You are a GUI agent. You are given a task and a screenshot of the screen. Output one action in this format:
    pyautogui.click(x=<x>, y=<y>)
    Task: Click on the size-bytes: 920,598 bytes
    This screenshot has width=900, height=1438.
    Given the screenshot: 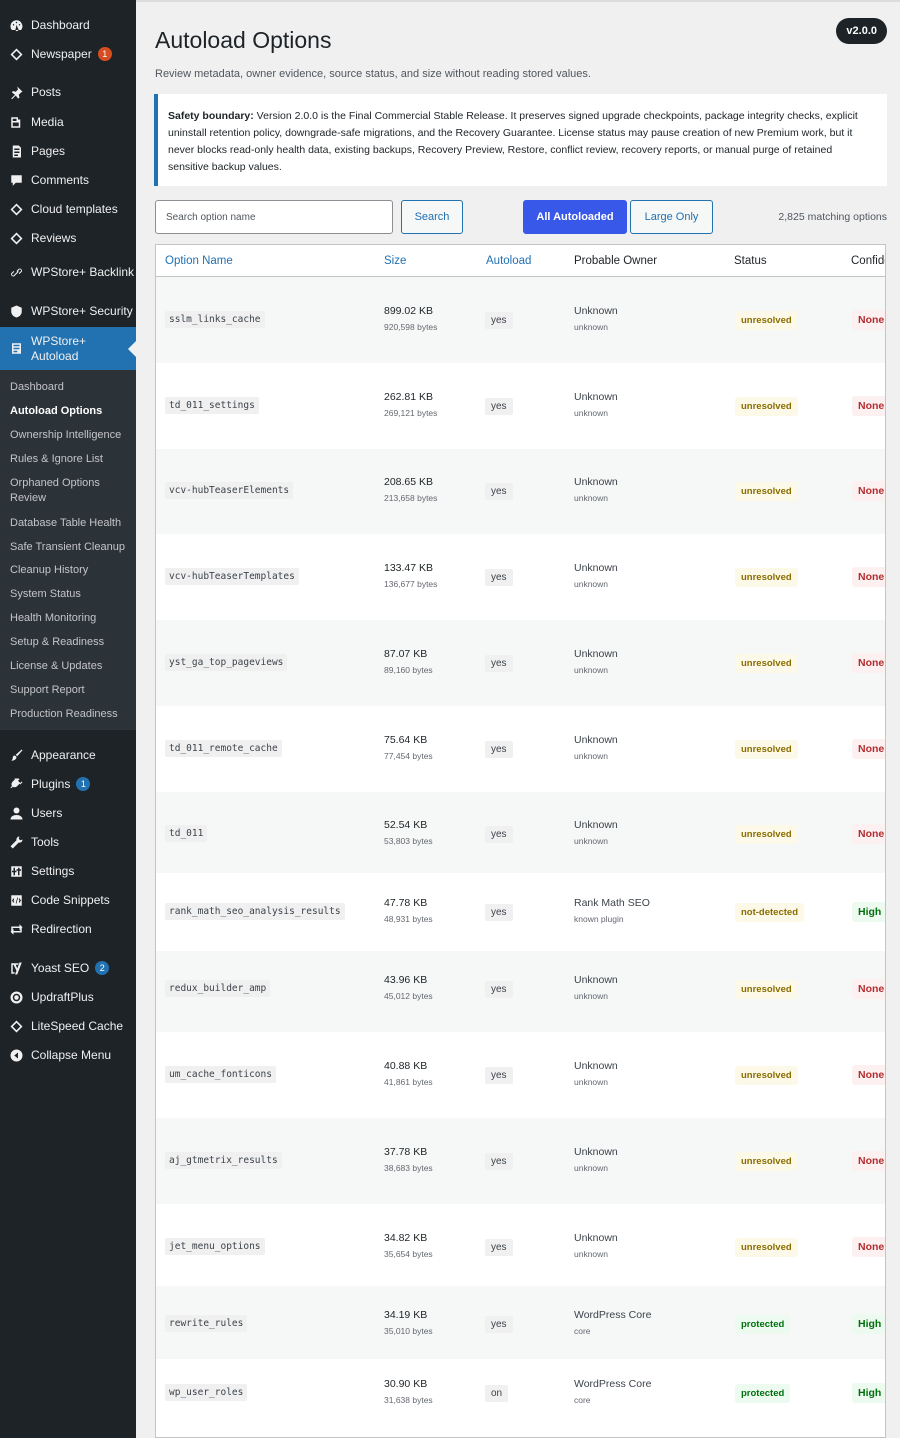 What is the action you would take?
    pyautogui.click(x=411, y=327)
    